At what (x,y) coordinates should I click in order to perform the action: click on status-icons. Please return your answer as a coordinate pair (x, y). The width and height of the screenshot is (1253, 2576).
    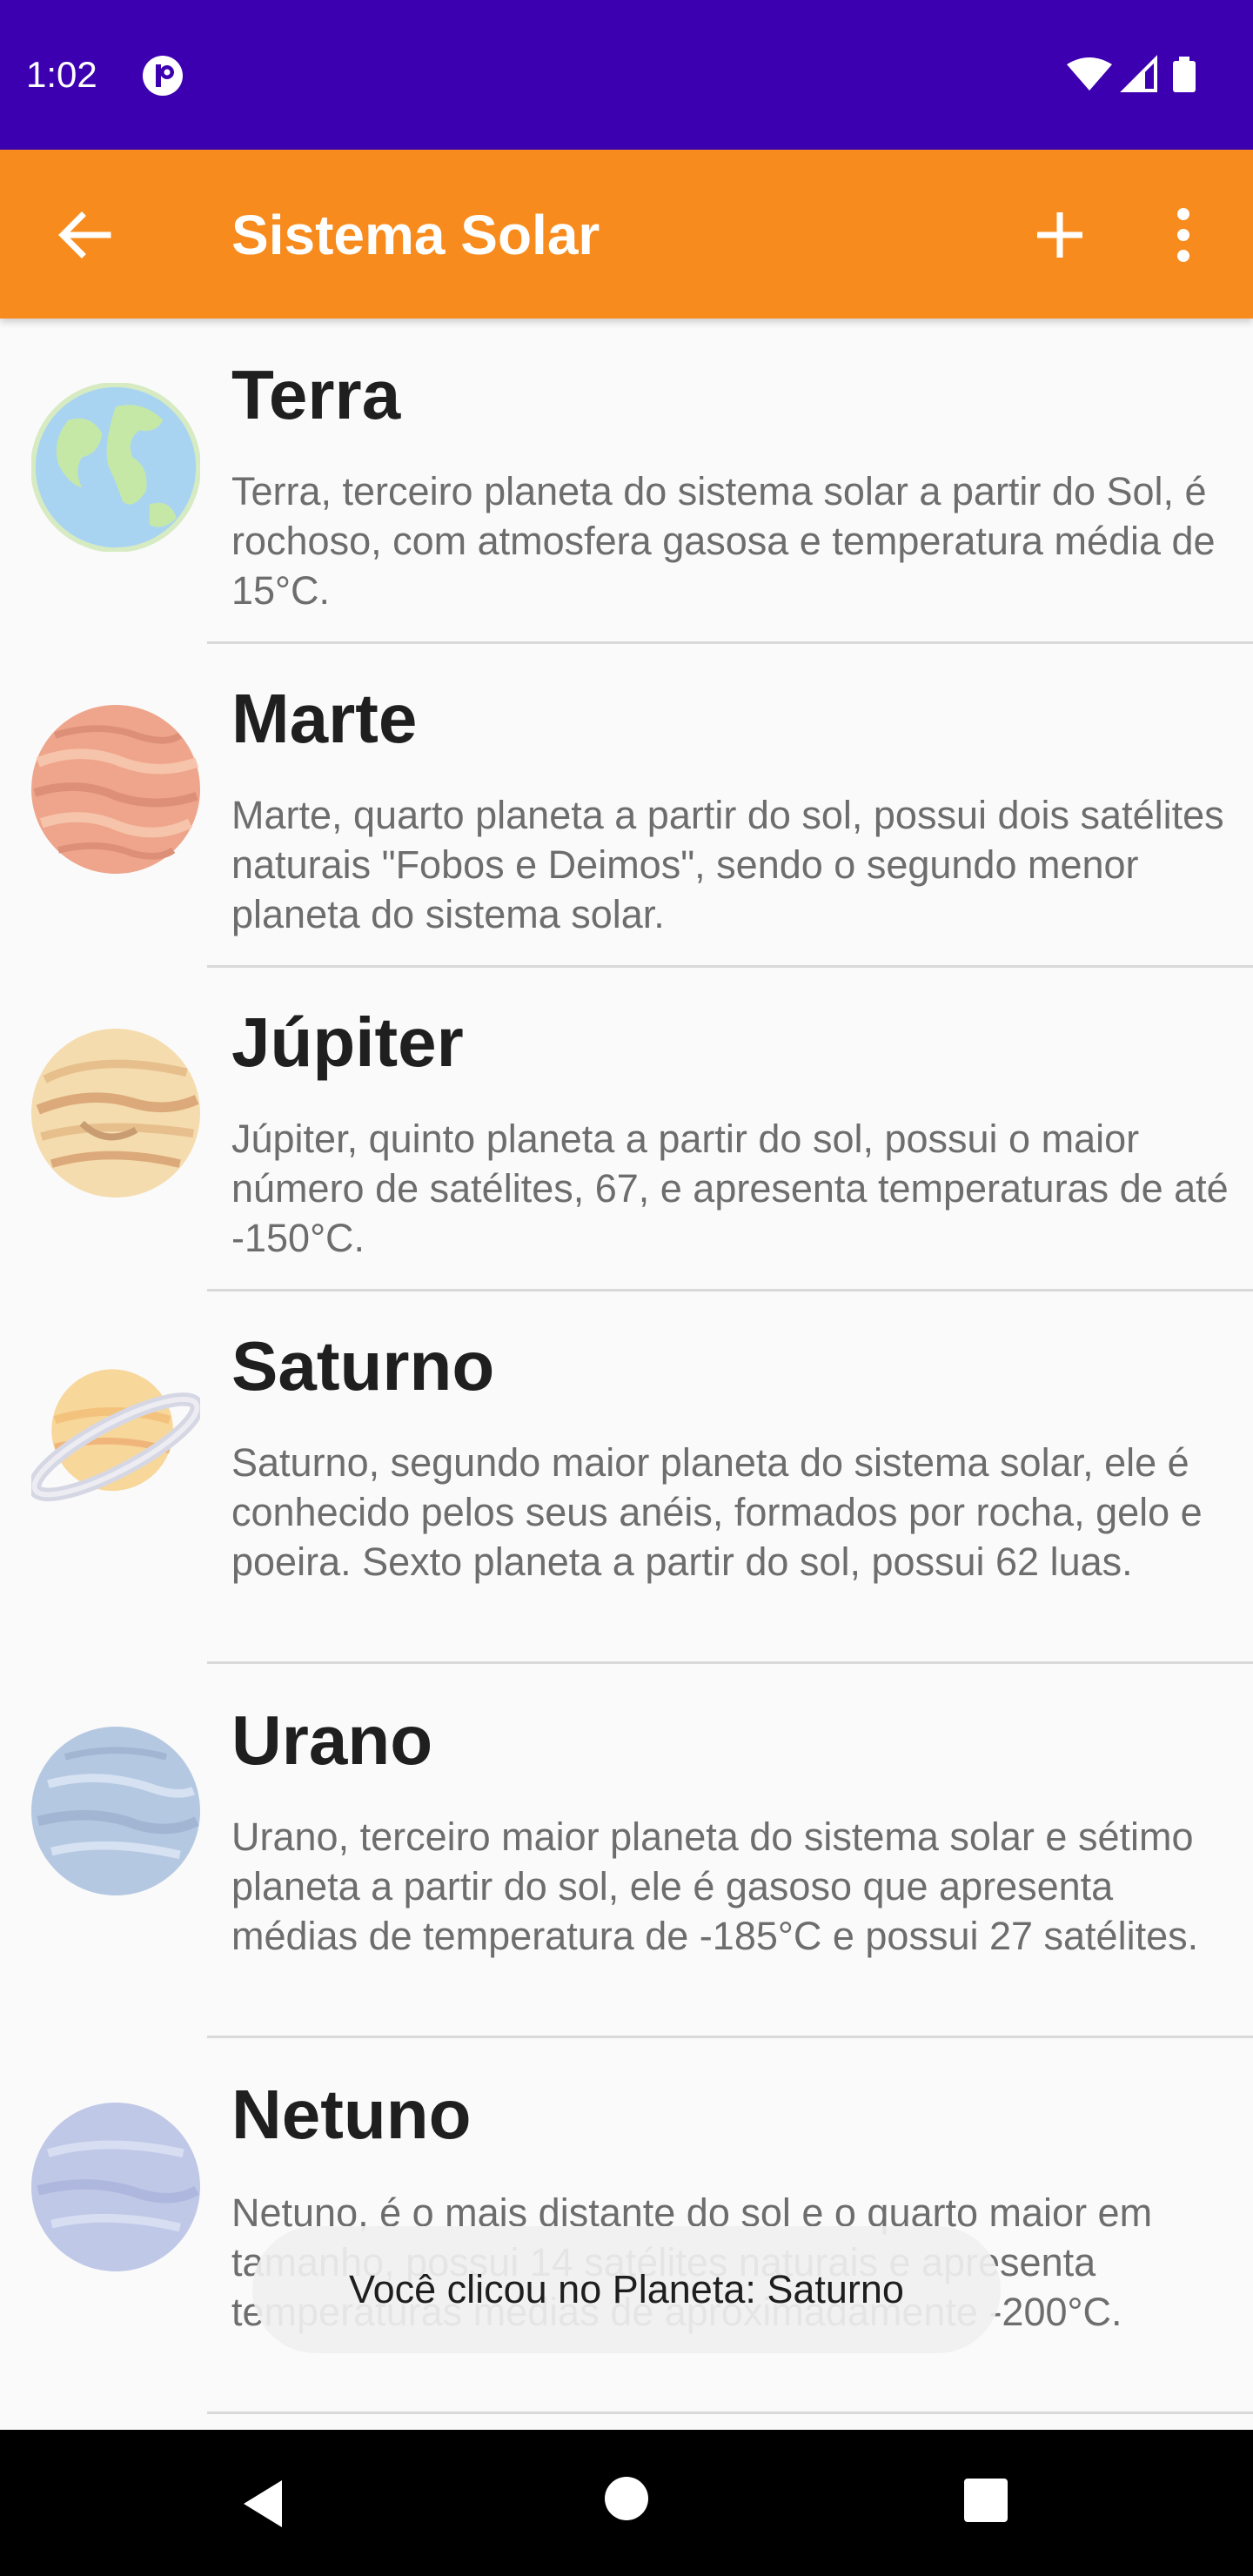
    Looking at the image, I should click on (1131, 73).